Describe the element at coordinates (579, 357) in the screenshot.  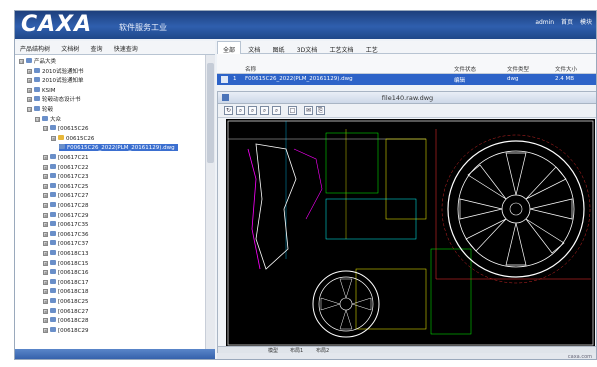
I see `status-text: caxa.com` at that location.